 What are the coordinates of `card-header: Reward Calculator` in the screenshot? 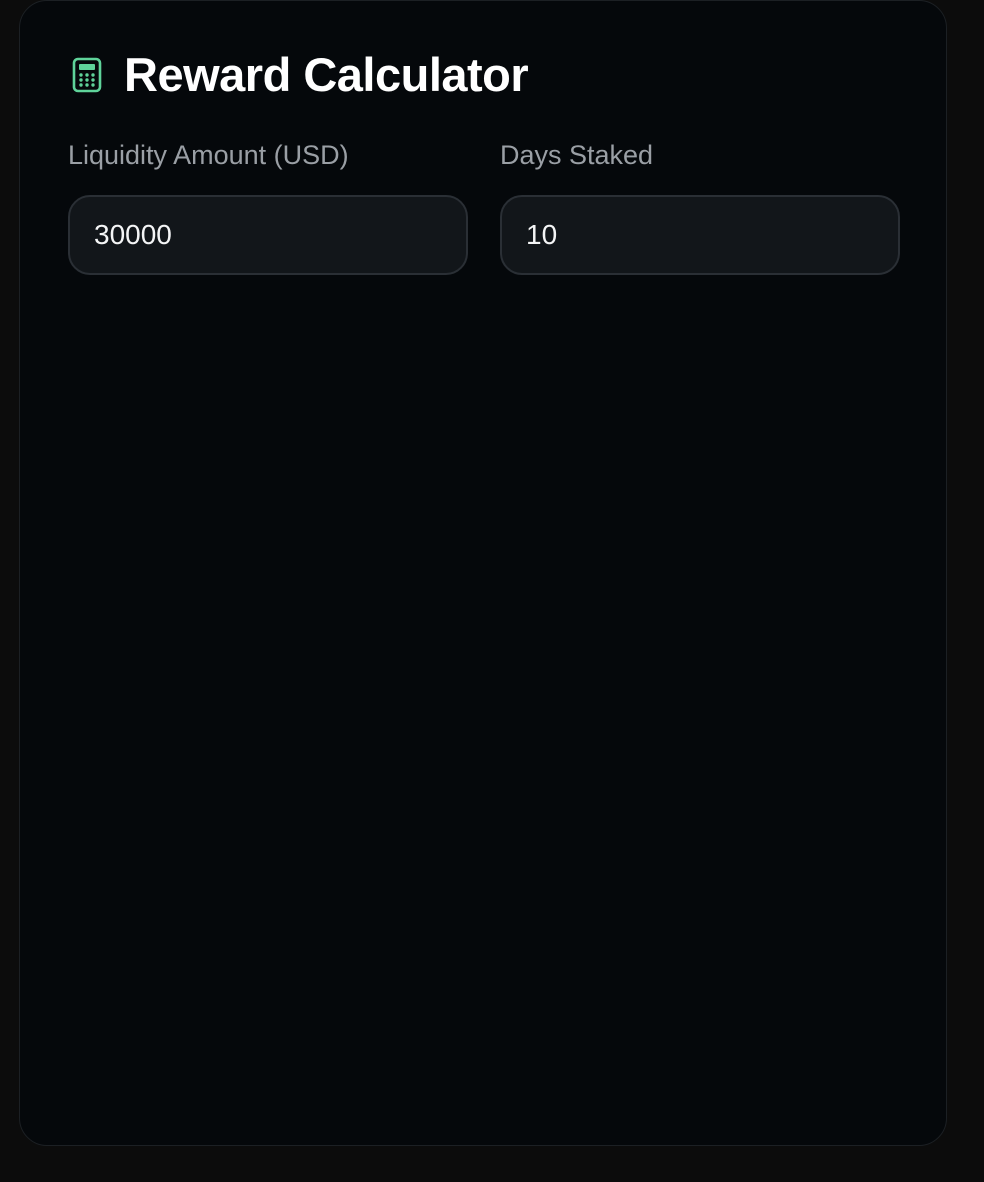 It's located at (300, 74).